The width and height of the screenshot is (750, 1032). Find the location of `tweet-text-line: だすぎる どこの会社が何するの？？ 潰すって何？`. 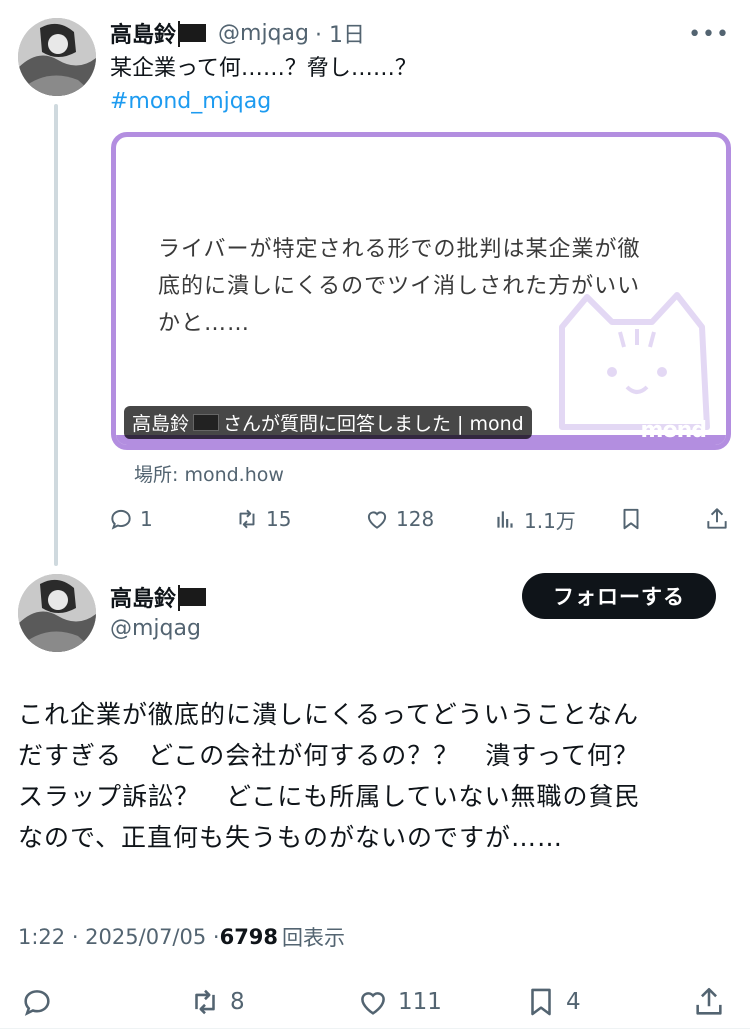

tweet-text-line: だすぎる どこの会社が何するの？？ 潰すって何？ is located at coordinates (329, 755).